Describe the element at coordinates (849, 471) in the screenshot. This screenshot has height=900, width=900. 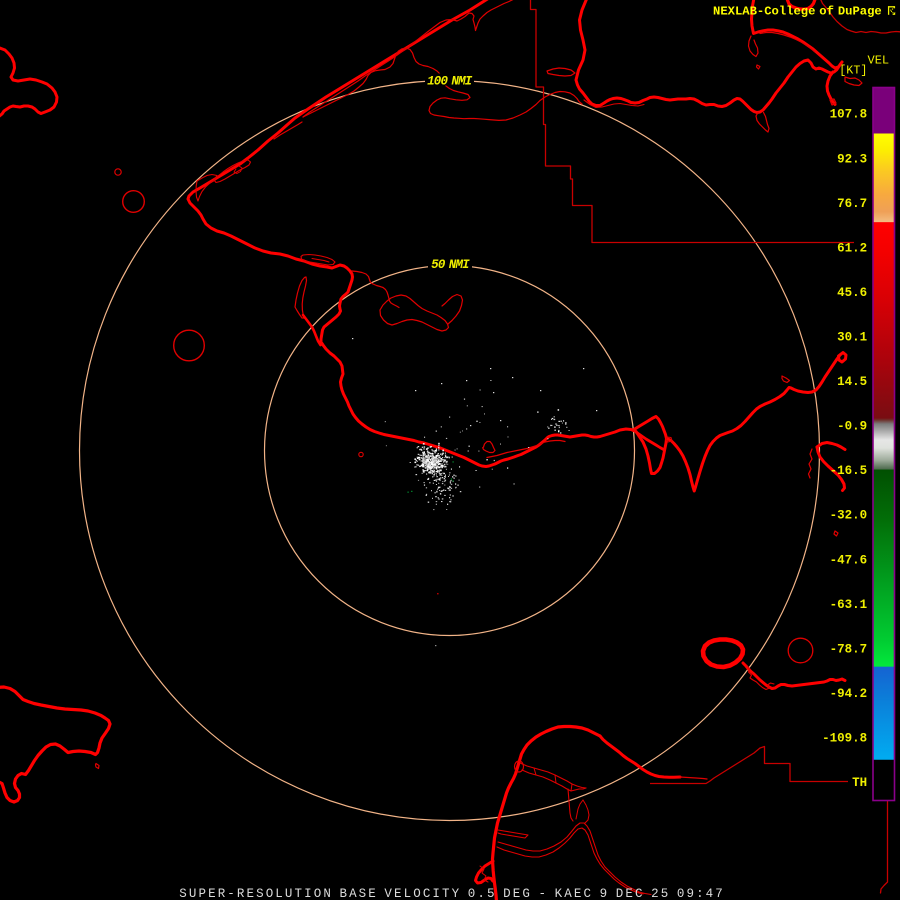
I see `svg-text: -16.5` at that location.